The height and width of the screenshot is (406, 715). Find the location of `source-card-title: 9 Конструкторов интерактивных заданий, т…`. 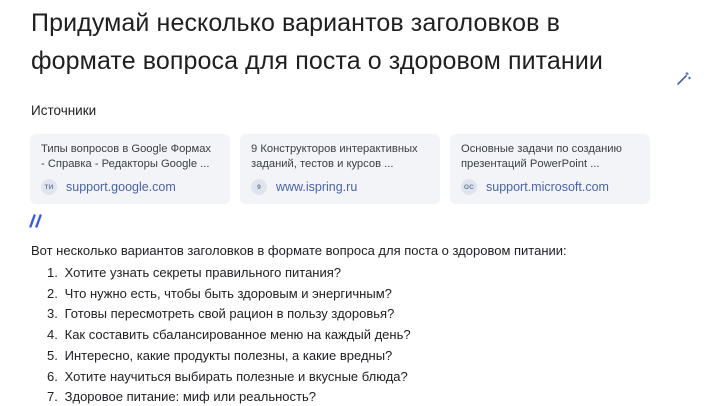

source-card-title: 9 Конструкторов интерактивных заданий, т… is located at coordinates (334, 156).